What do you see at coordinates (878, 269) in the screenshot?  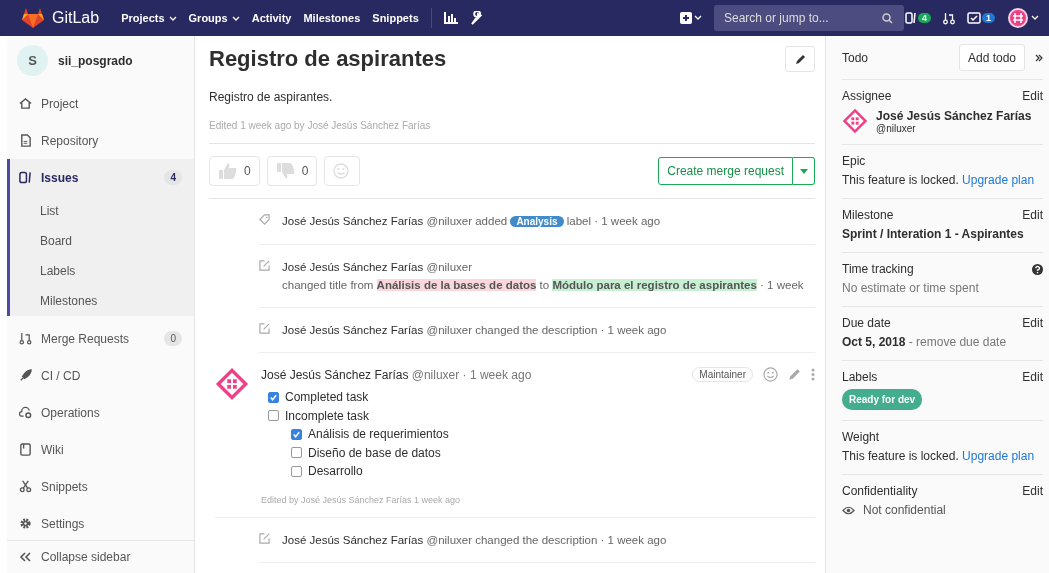 I see `section-title: Time tracking` at bounding box center [878, 269].